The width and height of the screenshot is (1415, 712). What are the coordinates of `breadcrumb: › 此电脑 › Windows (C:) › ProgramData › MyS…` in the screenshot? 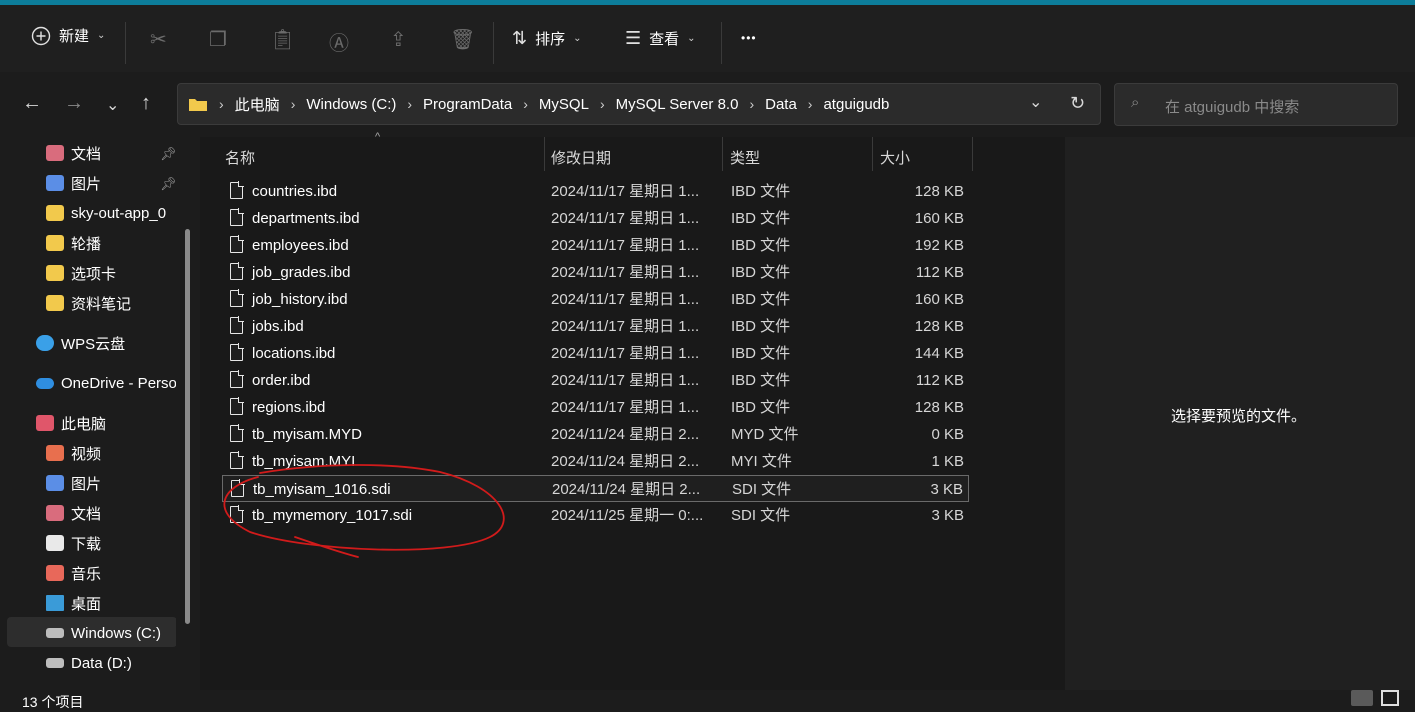 It's located at (538, 104).